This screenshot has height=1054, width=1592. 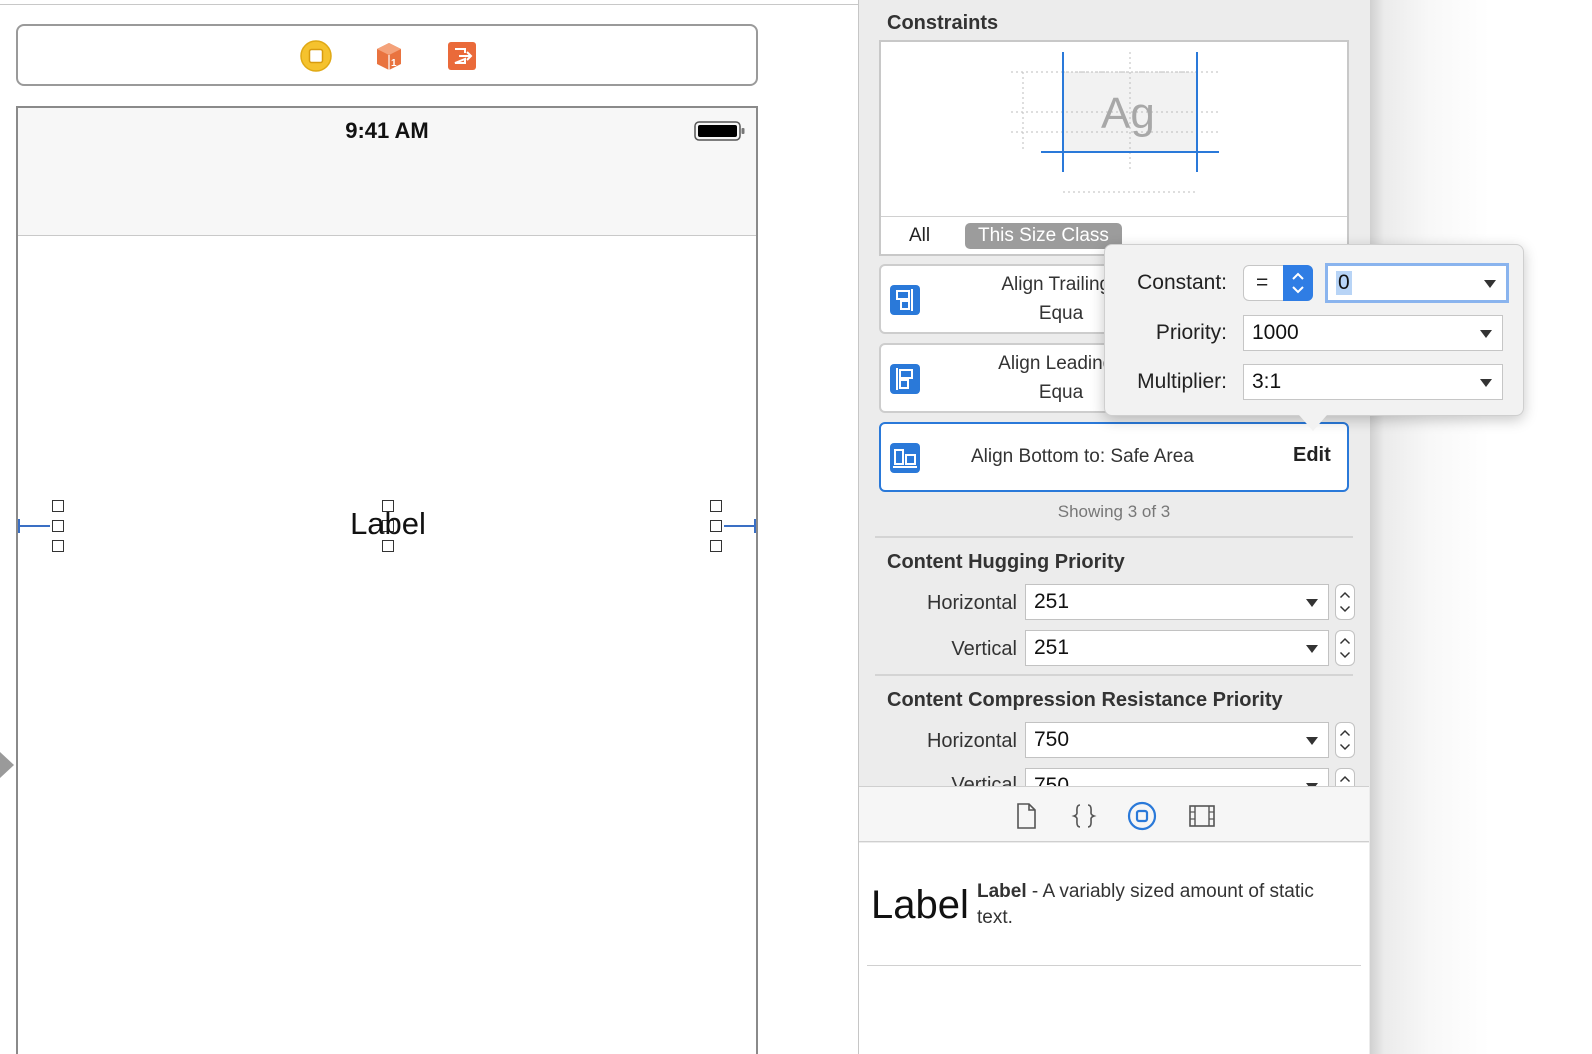 What do you see at coordinates (719, 131) in the screenshot?
I see `battery-icon` at bounding box center [719, 131].